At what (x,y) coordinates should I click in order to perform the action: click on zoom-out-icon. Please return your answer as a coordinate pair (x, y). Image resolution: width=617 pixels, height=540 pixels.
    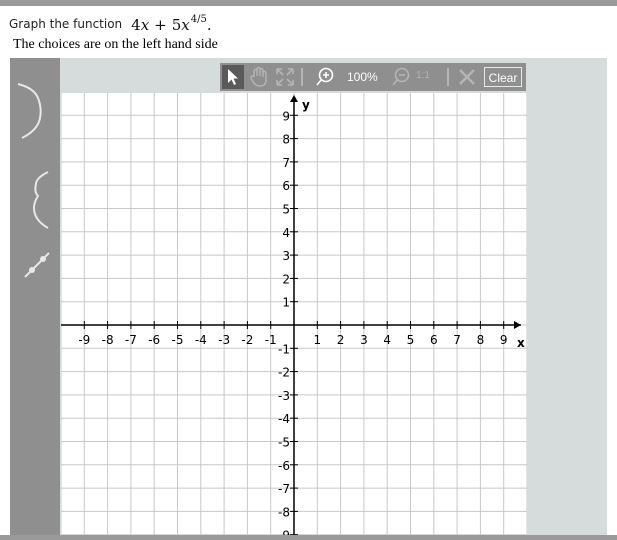
    Looking at the image, I should click on (401, 77).